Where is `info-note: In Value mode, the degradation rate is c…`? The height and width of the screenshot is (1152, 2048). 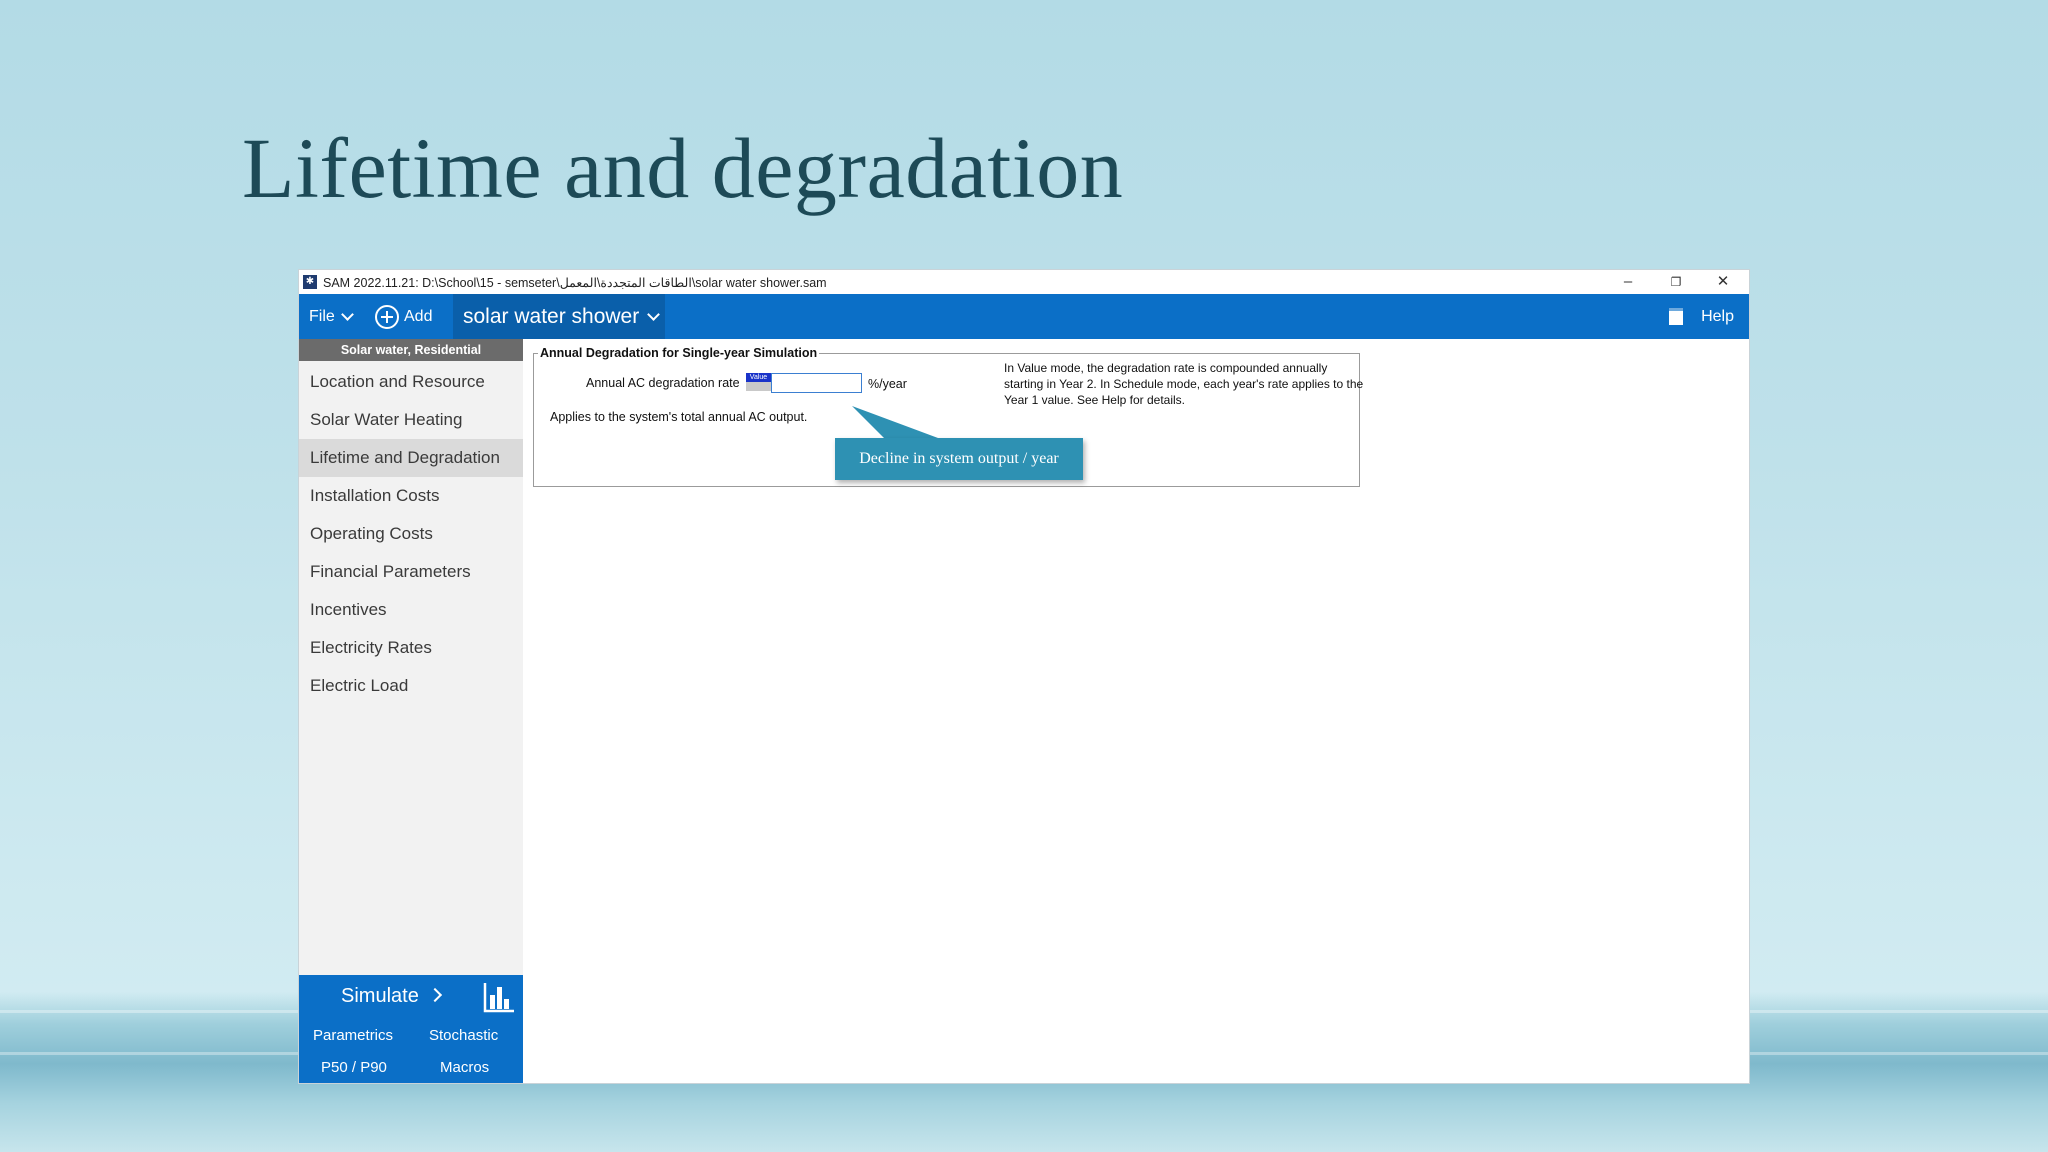 info-note: In Value mode, the degradation rate is c… is located at coordinates (1184, 384).